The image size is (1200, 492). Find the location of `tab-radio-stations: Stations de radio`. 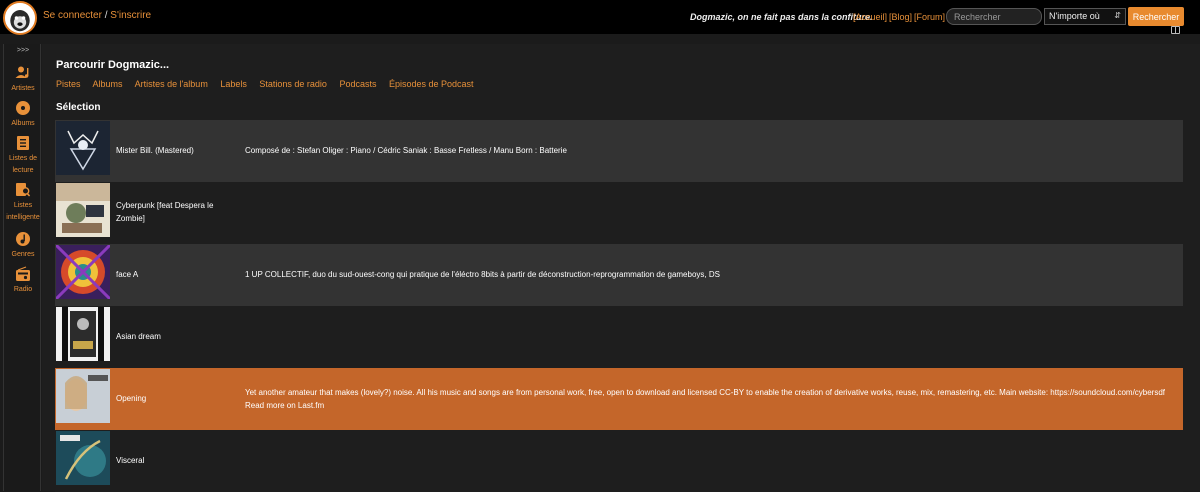

tab-radio-stations: Stations de radio is located at coordinates (293, 84).